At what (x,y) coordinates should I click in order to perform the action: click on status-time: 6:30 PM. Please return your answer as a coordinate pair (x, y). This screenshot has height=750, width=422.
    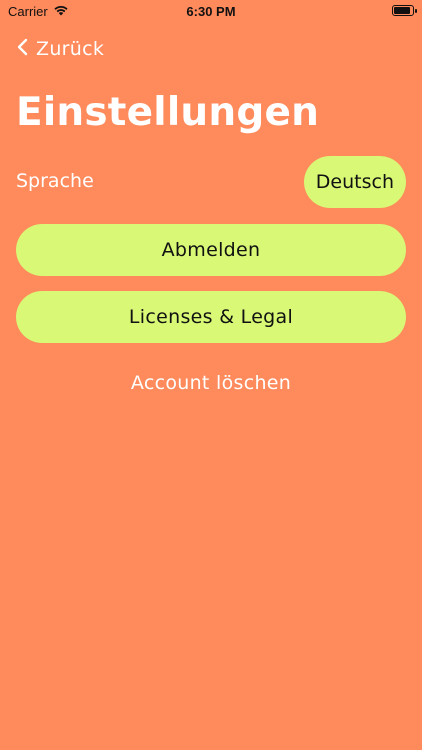
    Looking at the image, I should click on (211, 11).